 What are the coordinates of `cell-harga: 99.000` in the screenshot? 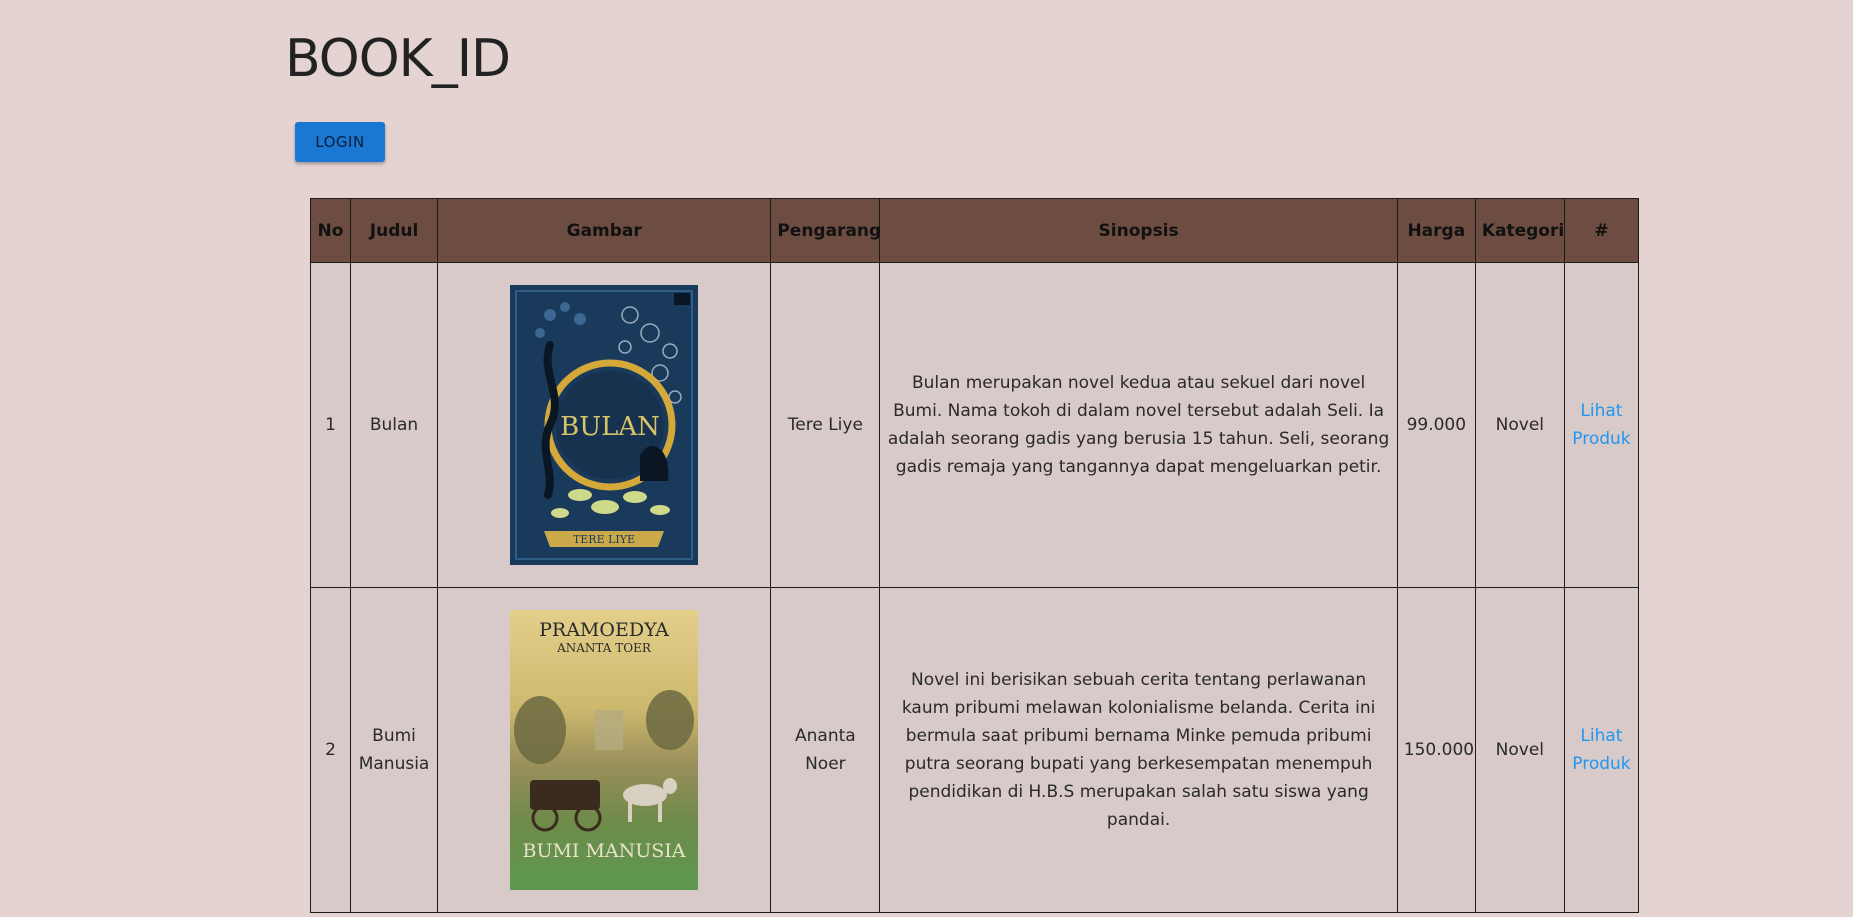 It's located at (1436, 425).